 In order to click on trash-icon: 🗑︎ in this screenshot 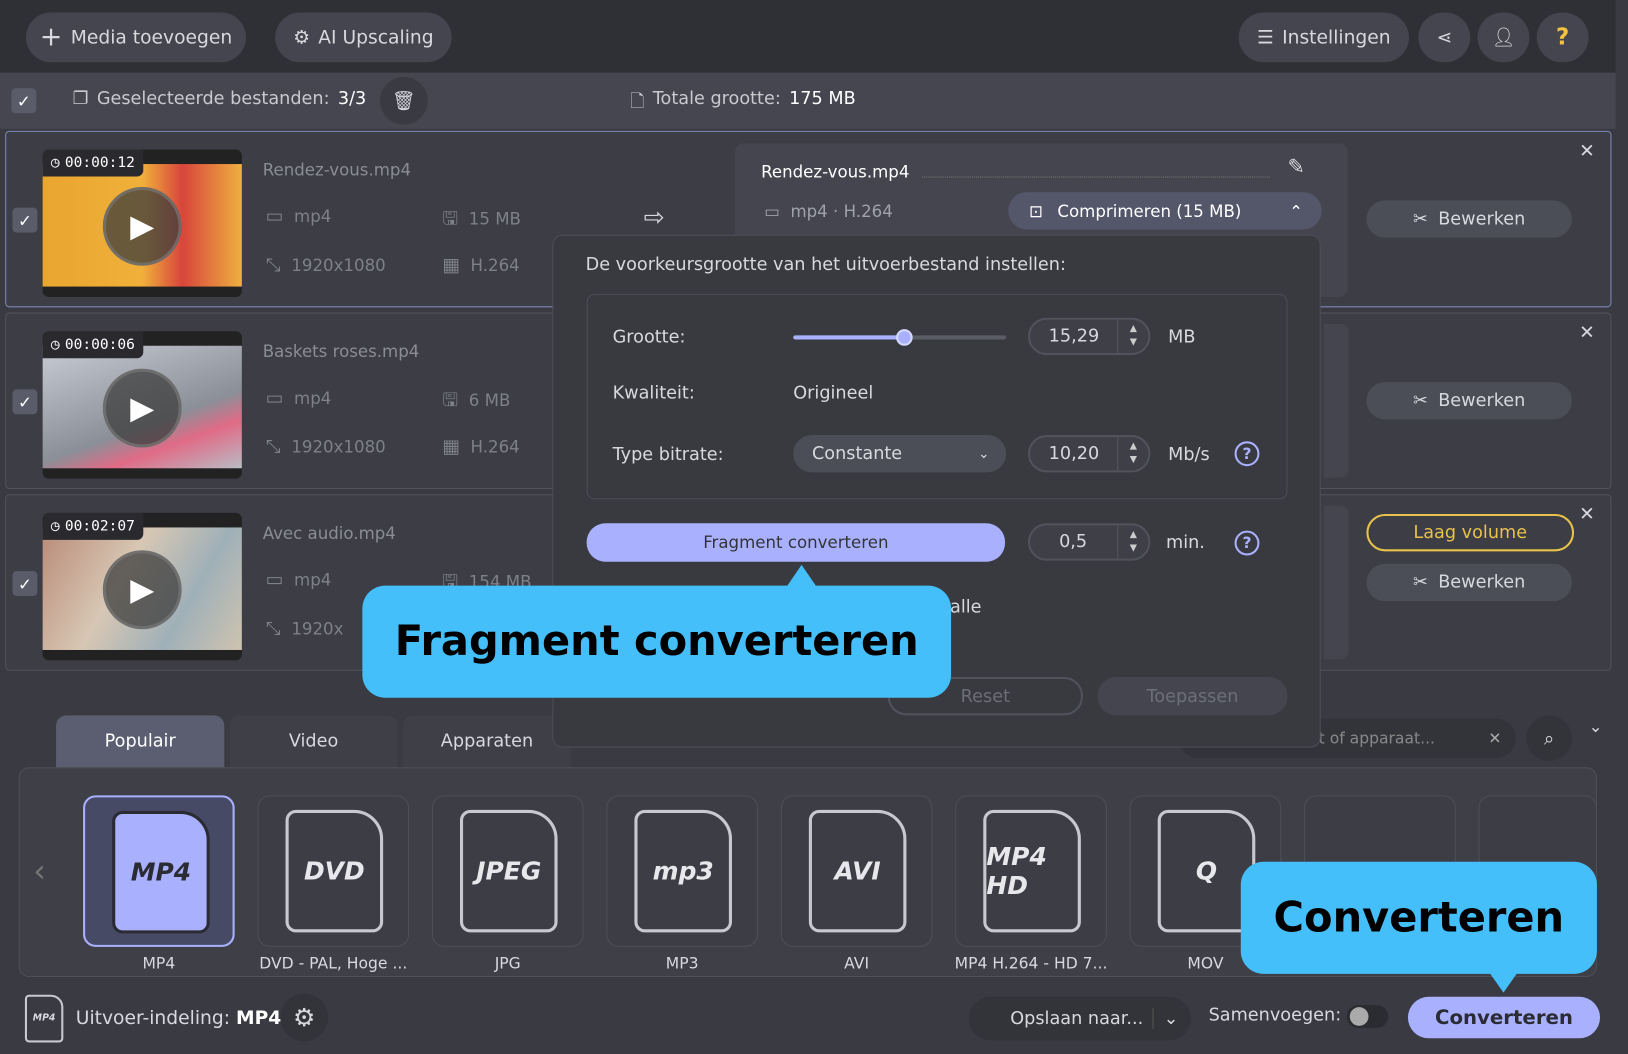, I will do `click(404, 100)`.